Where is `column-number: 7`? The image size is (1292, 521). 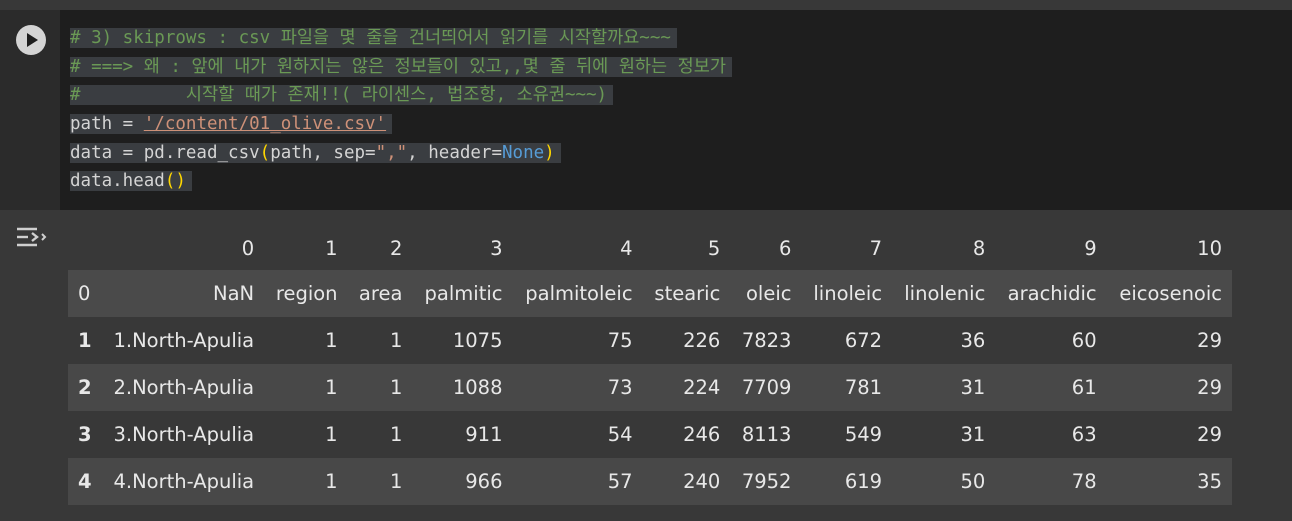
column-number: 7 is located at coordinates (847, 248).